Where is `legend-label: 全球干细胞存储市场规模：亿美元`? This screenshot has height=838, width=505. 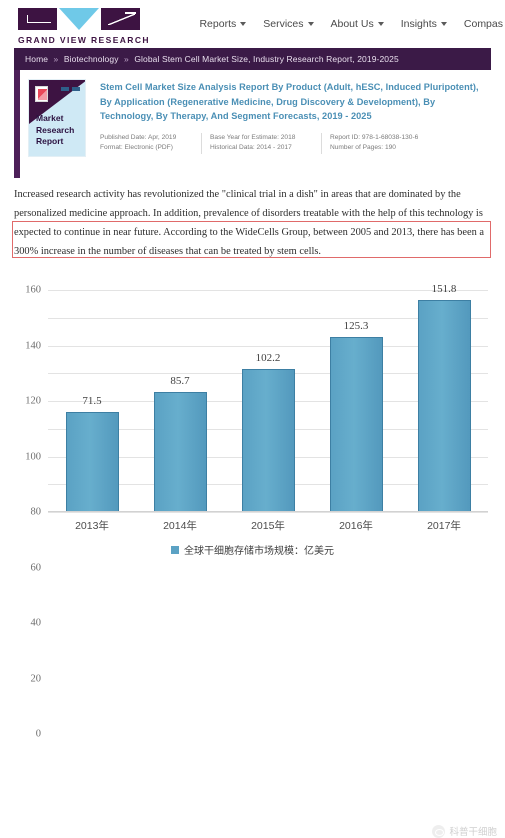
legend-label: 全球干细胞存储市场规模：亿美元 is located at coordinates (259, 551).